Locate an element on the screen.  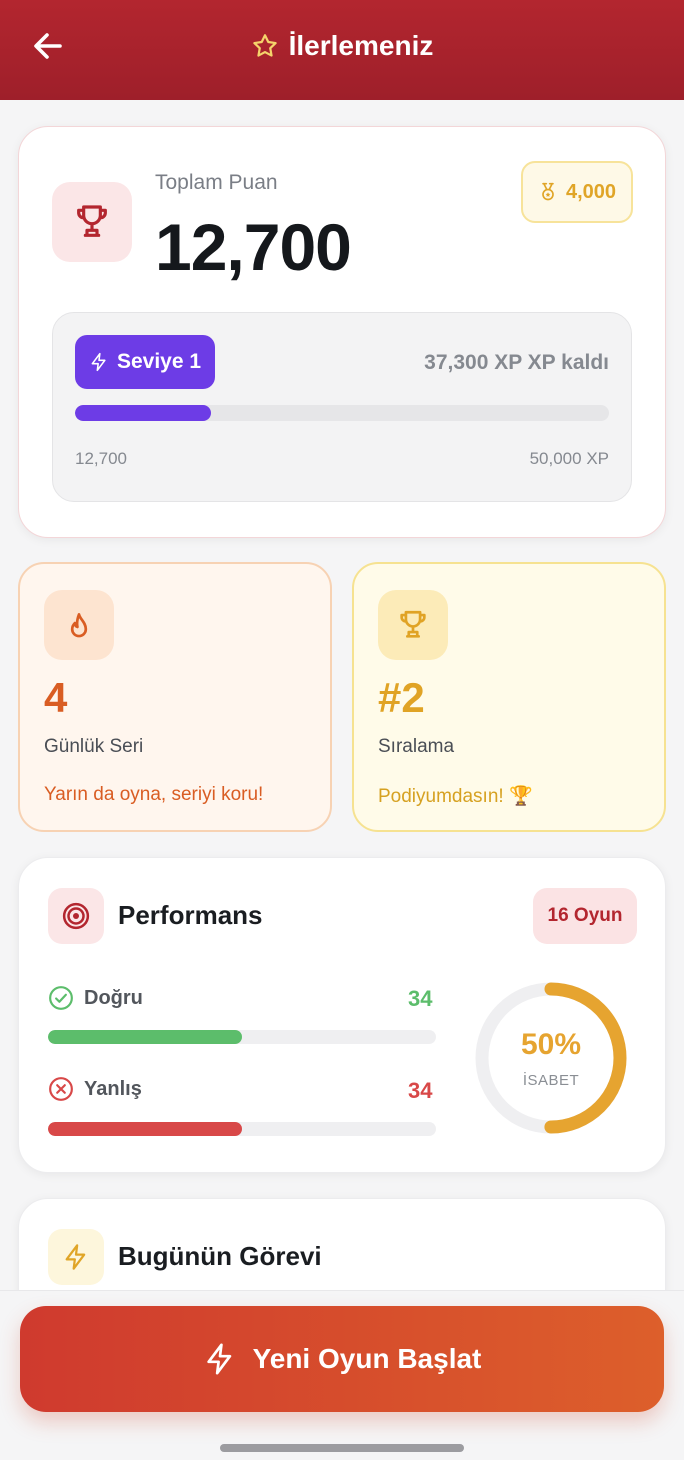
new-game-button: Yeni Oyun Başlat is located at coordinates (342, 1359).